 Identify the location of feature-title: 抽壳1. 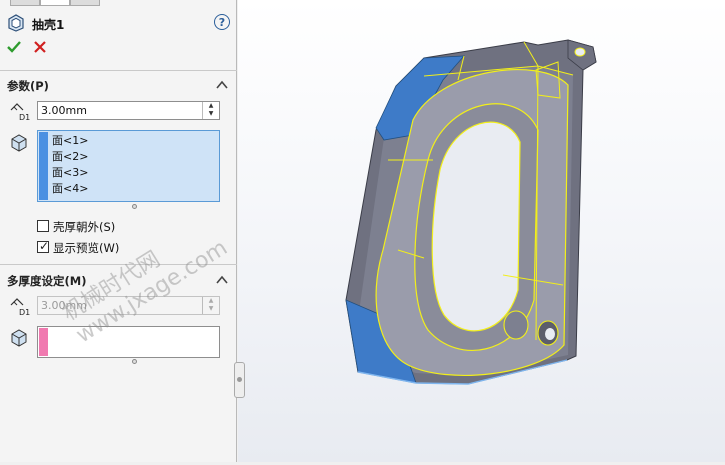
(48, 25).